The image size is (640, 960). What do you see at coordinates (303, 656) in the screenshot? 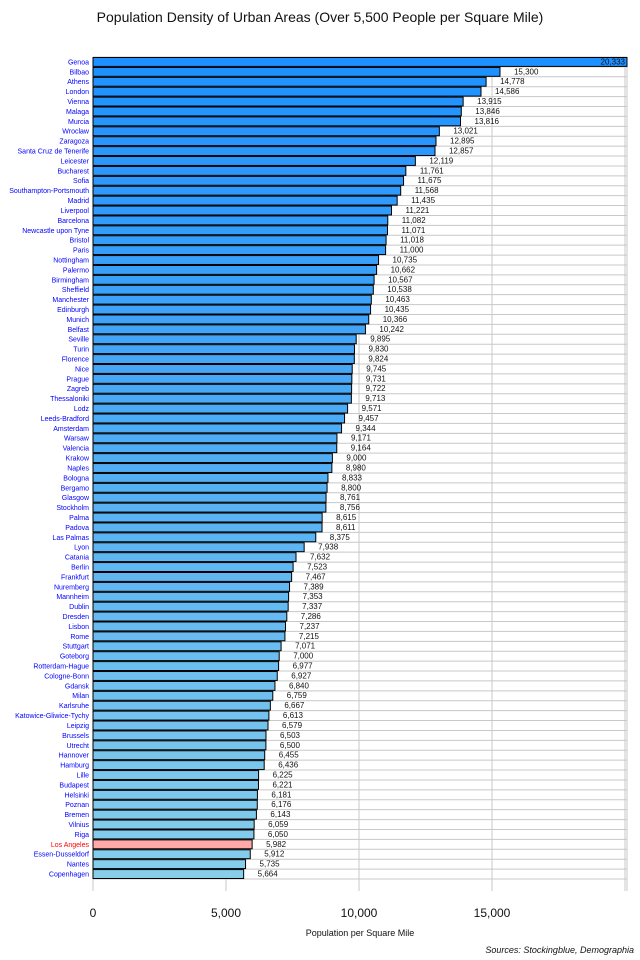
I see `value-label: 7,000` at bounding box center [303, 656].